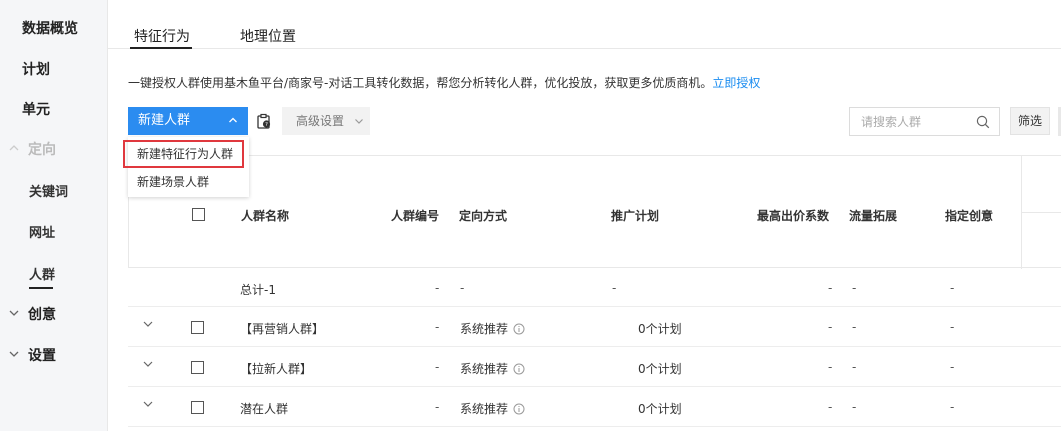  What do you see at coordinates (42, 231) in the screenshot?
I see `sidebar-item-url: 网址` at bounding box center [42, 231].